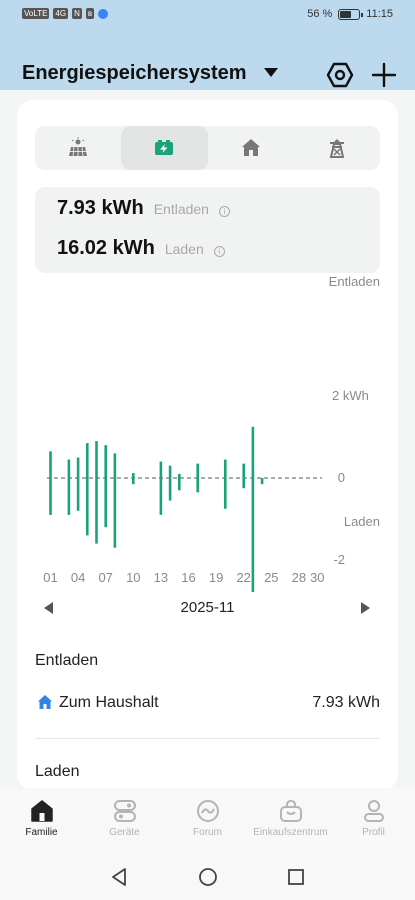 The image size is (415, 900). I want to click on charge-summary: 16.02 kWh Laden i, so click(141, 248).